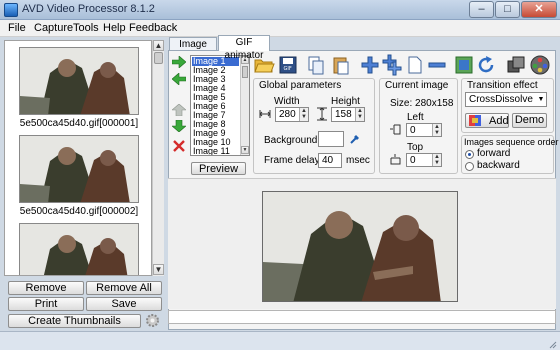 The image size is (560, 350). Describe the element at coordinates (46, 304) in the screenshot. I see `print-button: Print` at that location.